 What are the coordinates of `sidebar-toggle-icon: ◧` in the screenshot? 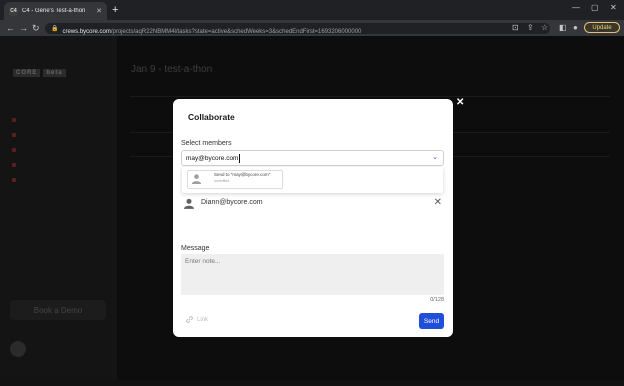 It's located at (563, 27).